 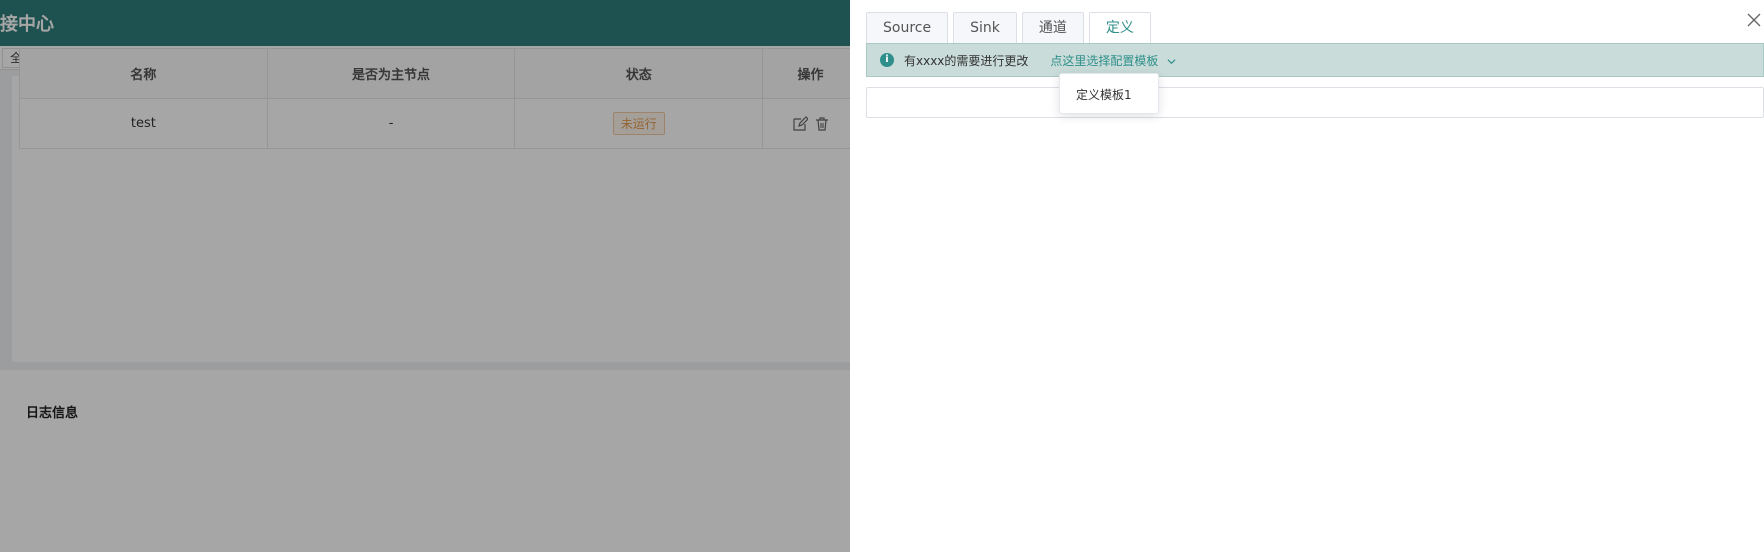 What do you see at coordinates (1119, 28) in the screenshot?
I see `tab-definition: 定义` at bounding box center [1119, 28].